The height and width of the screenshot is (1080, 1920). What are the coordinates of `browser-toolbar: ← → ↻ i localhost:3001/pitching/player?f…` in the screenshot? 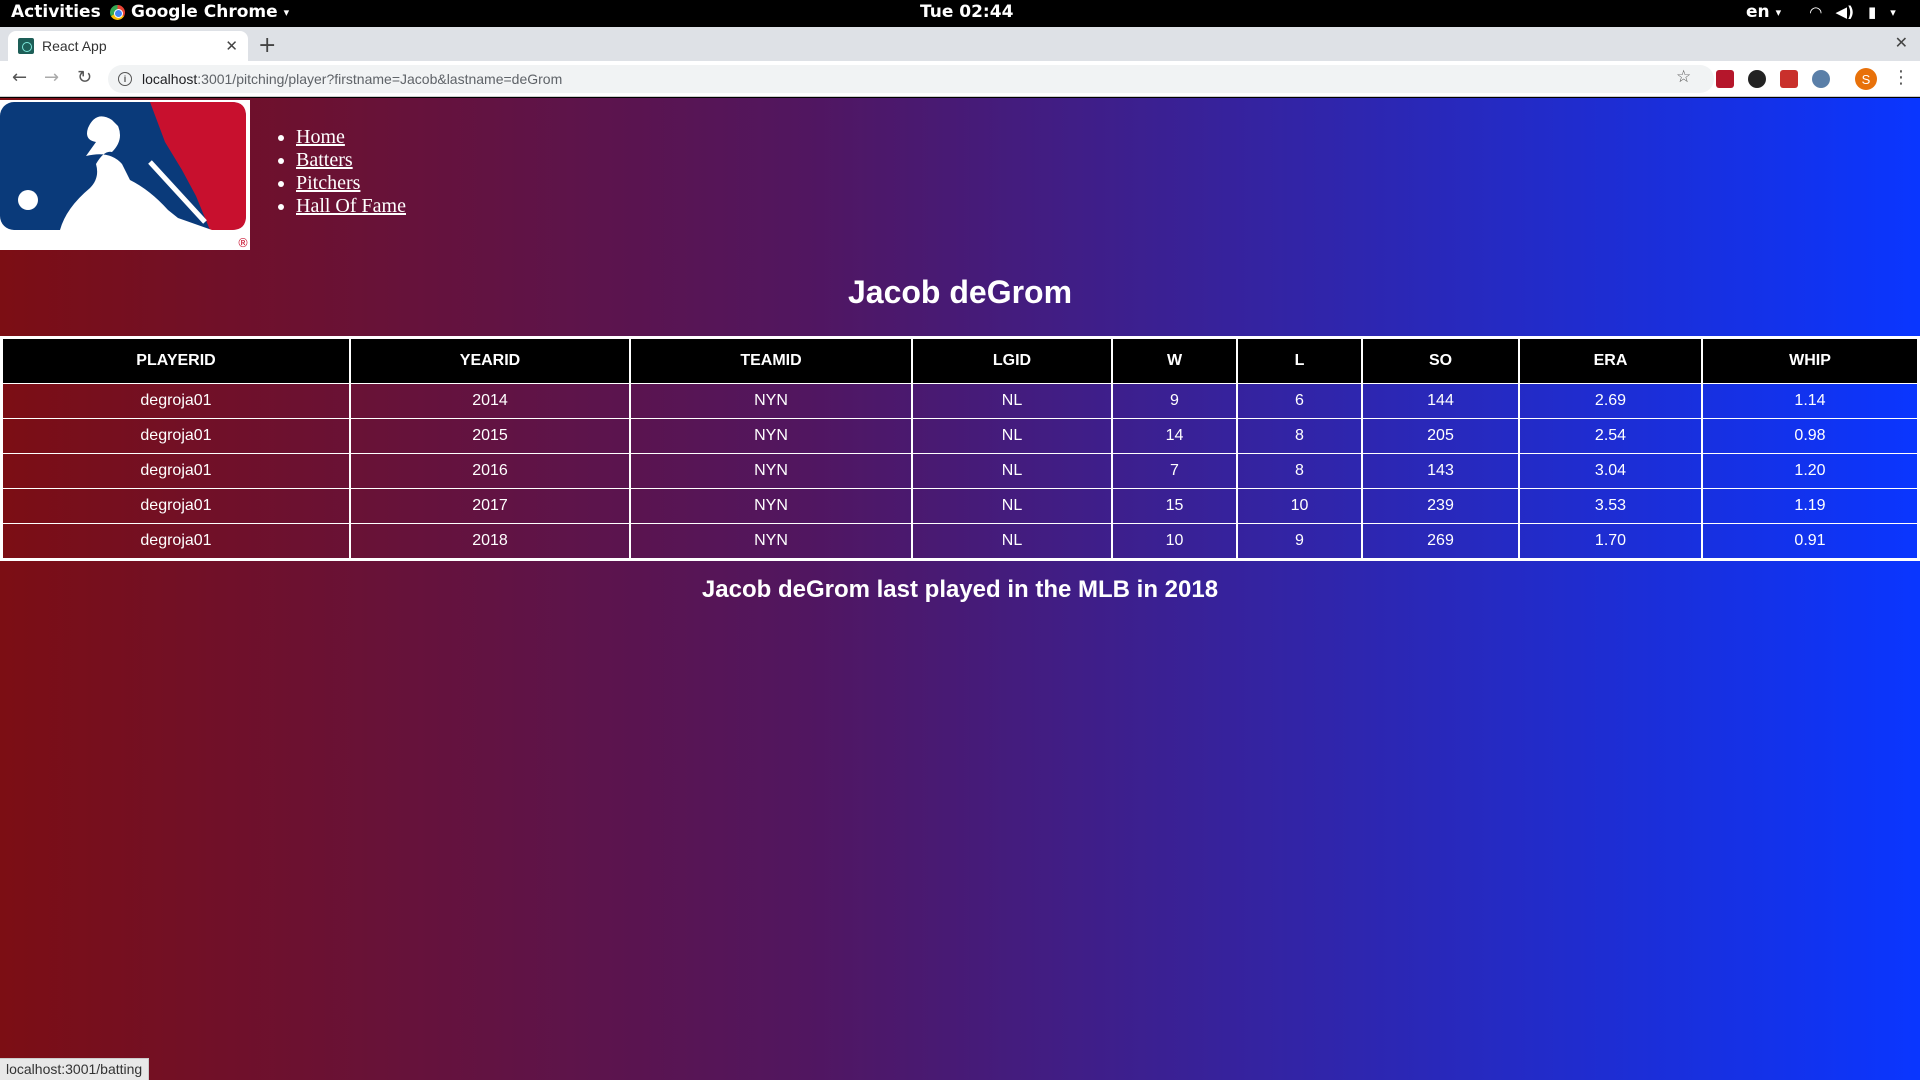 It's located at (960, 79).